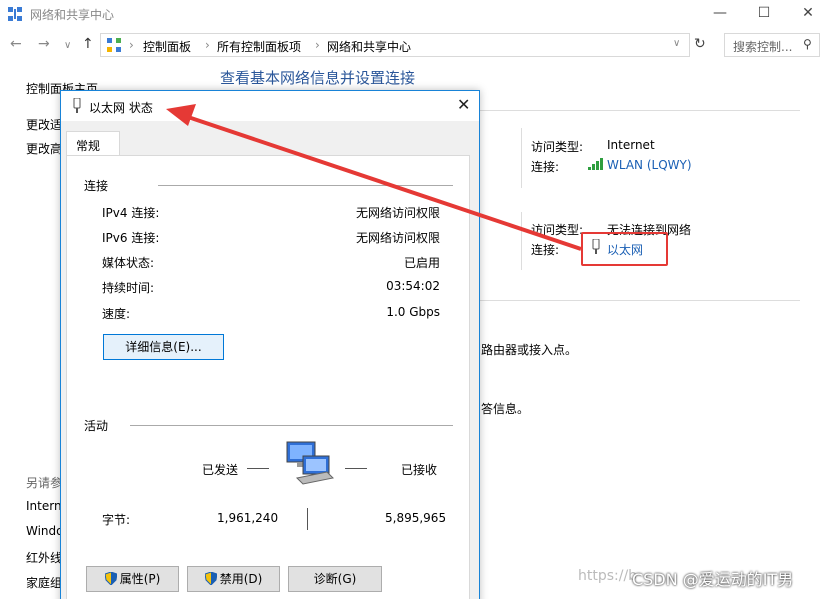 Image resolution: width=831 pixels, height=599 pixels. Describe the element at coordinates (713, 579) in the screenshot. I see `watermark-text: CSDN @爱运动的IT男` at that location.